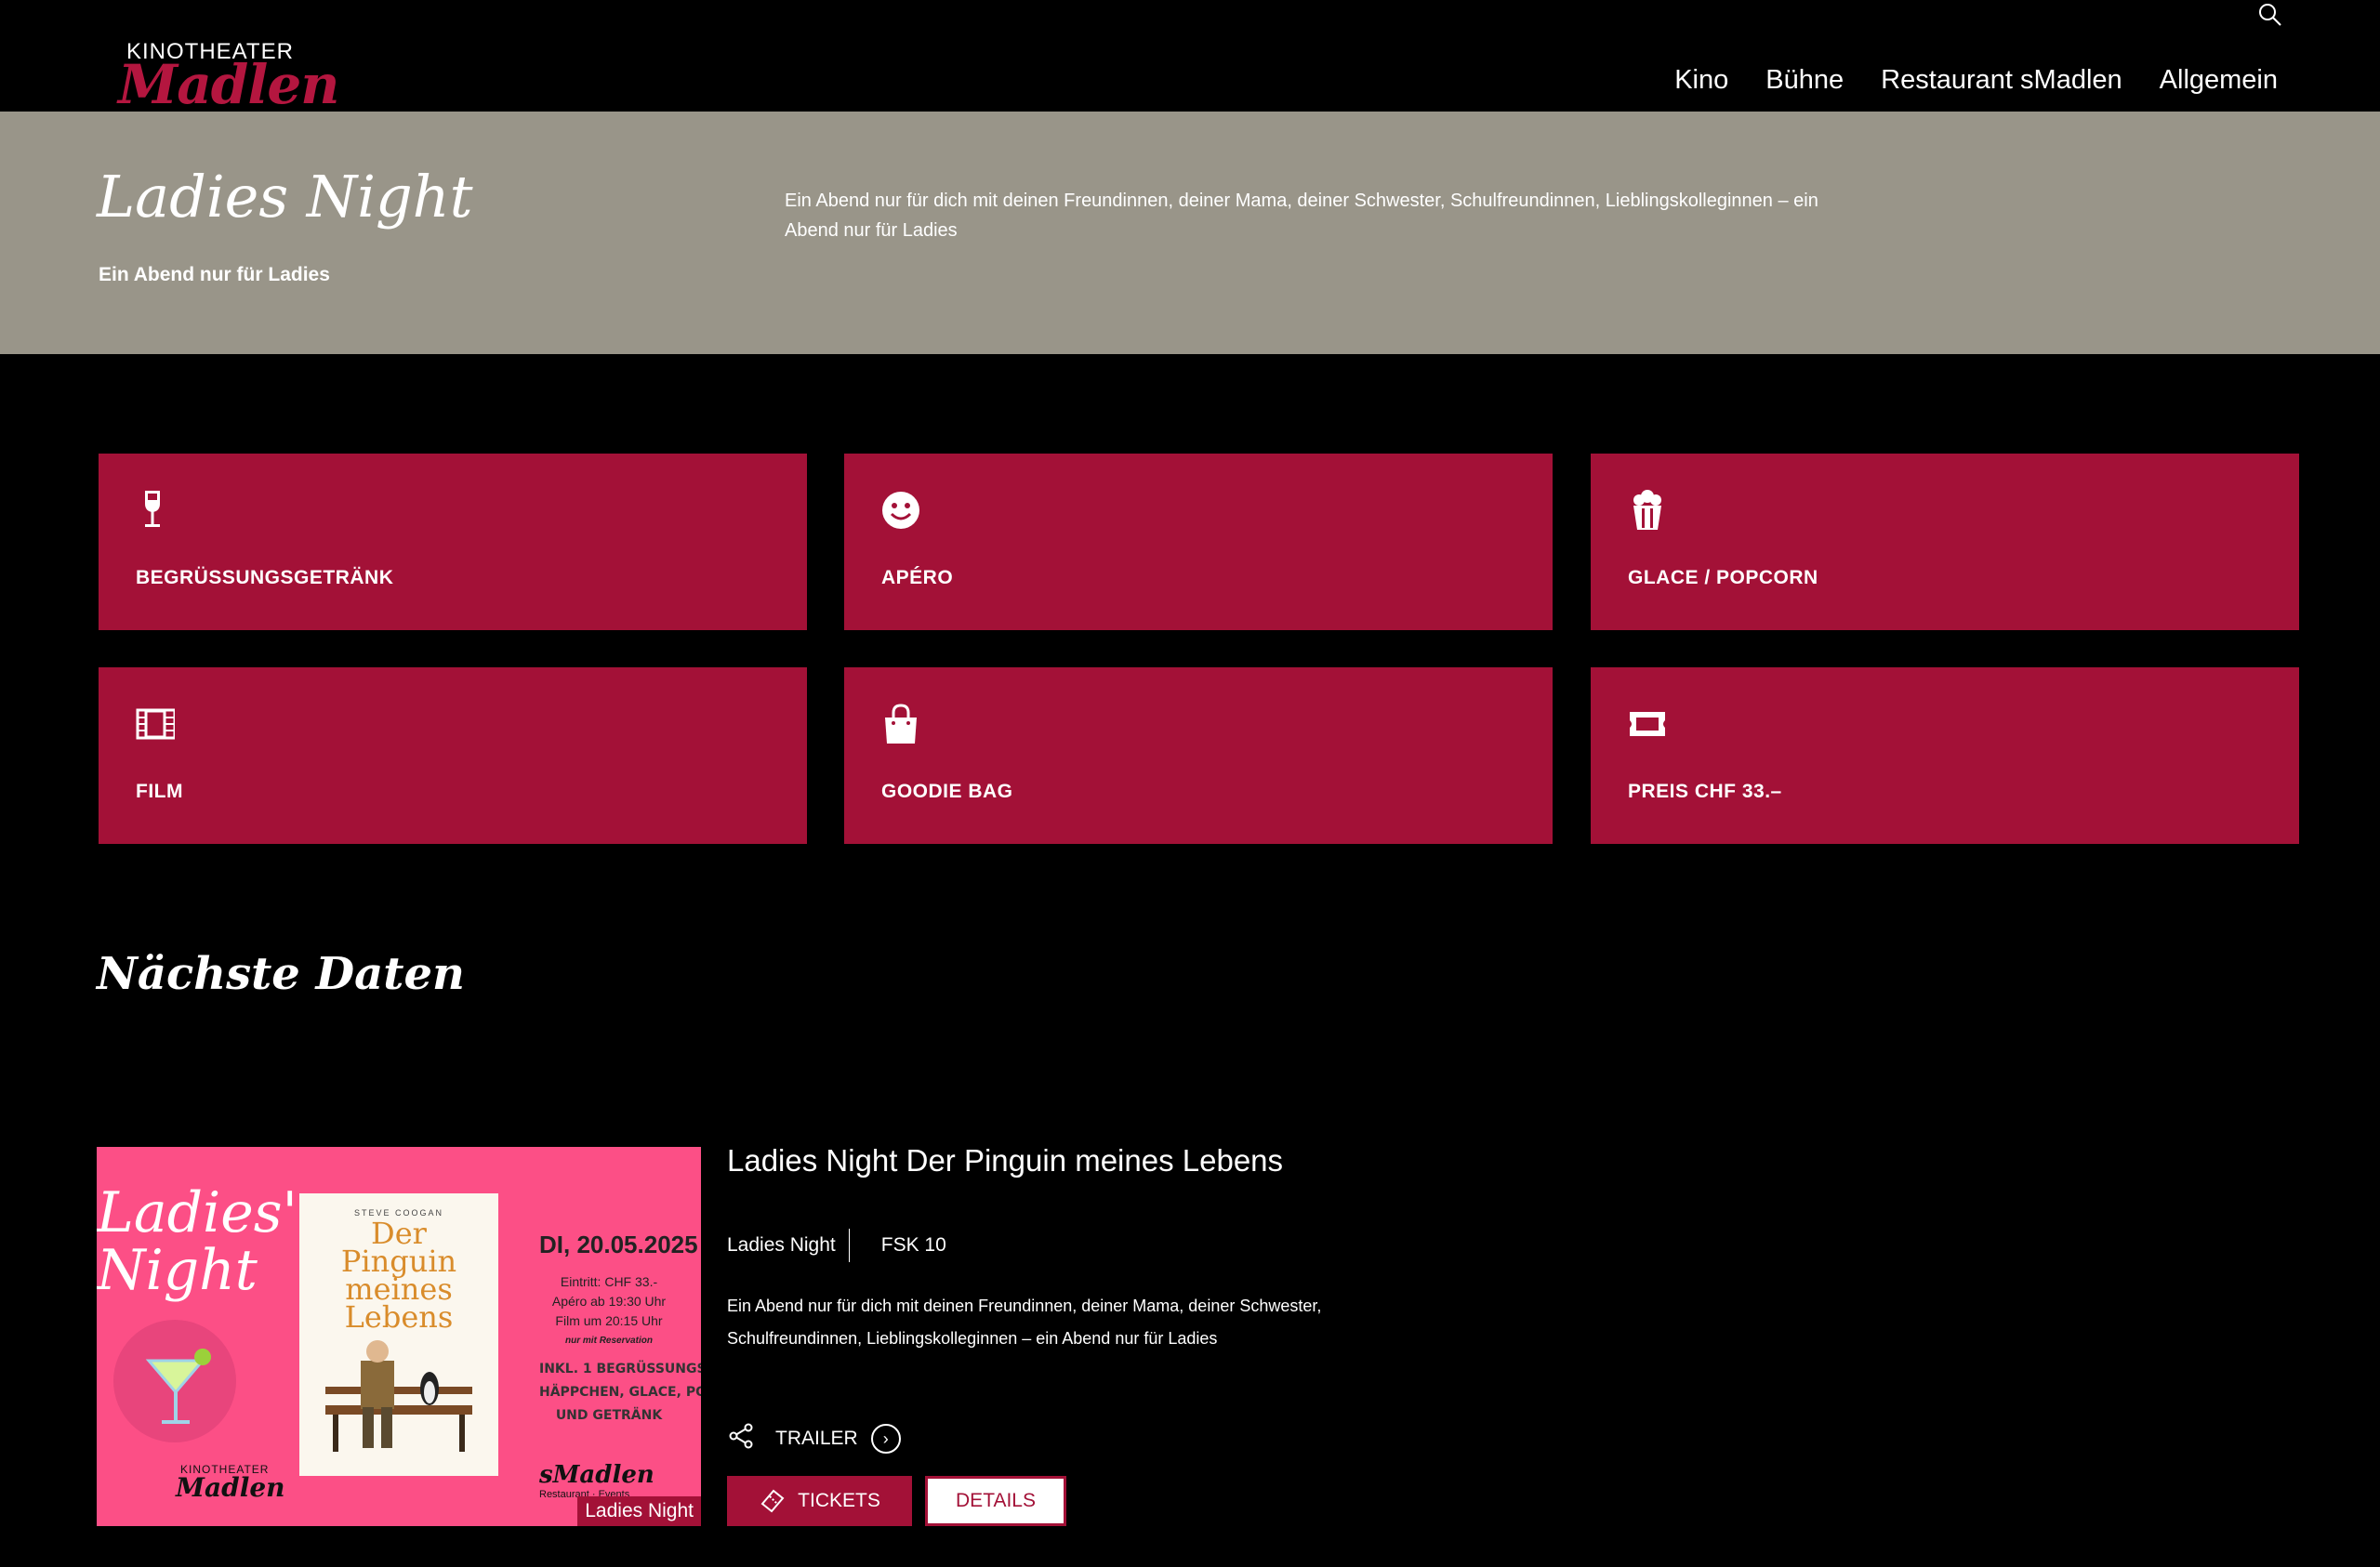 The image size is (2380, 1567). Describe the element at coordinates (1005, 1161) in the screenshot. I see `event-title: Ladies Night Der Pinguin meines Lebens` at that location.